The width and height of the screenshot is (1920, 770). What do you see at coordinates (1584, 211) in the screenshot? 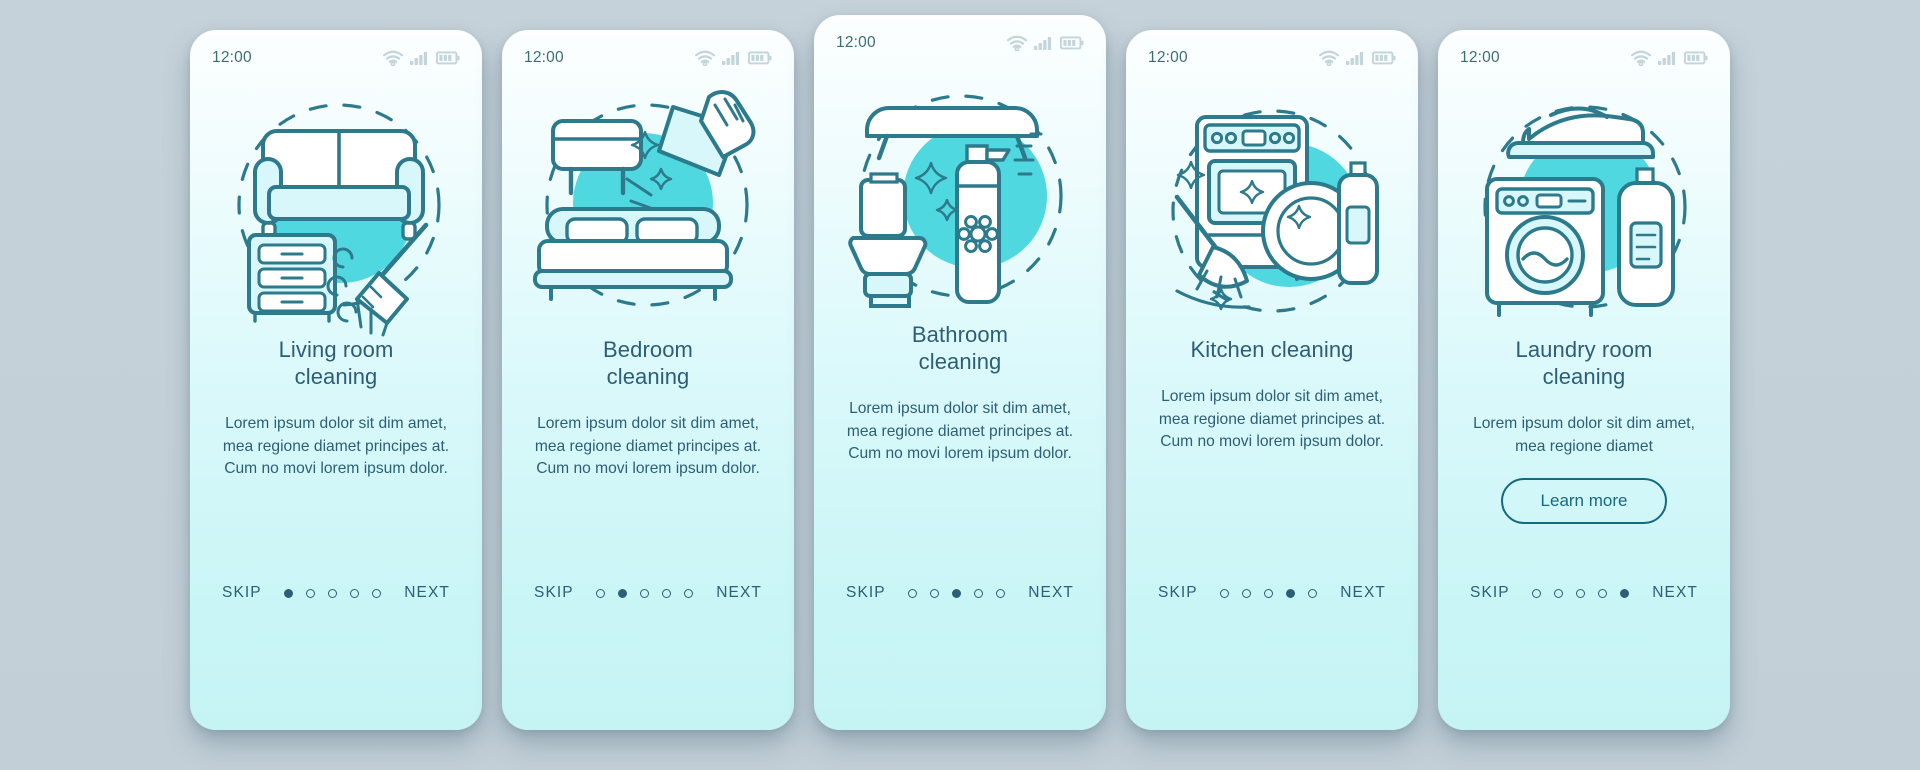
I see `laundry-room-cleaning-illustration` at bounding box center [1584, 211].